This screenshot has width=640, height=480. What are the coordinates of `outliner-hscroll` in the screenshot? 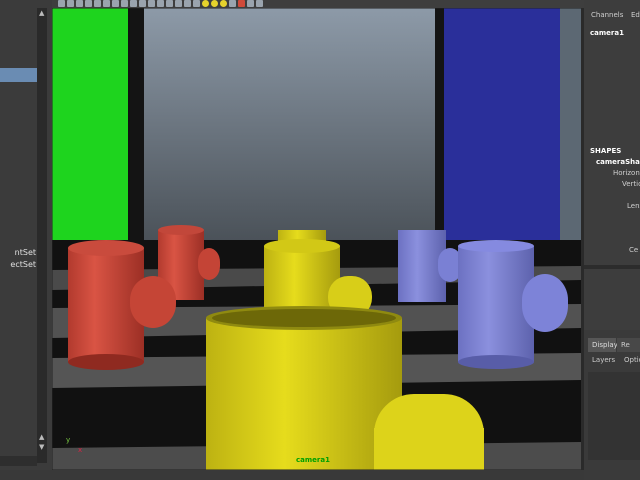 It's located at (18, 461).